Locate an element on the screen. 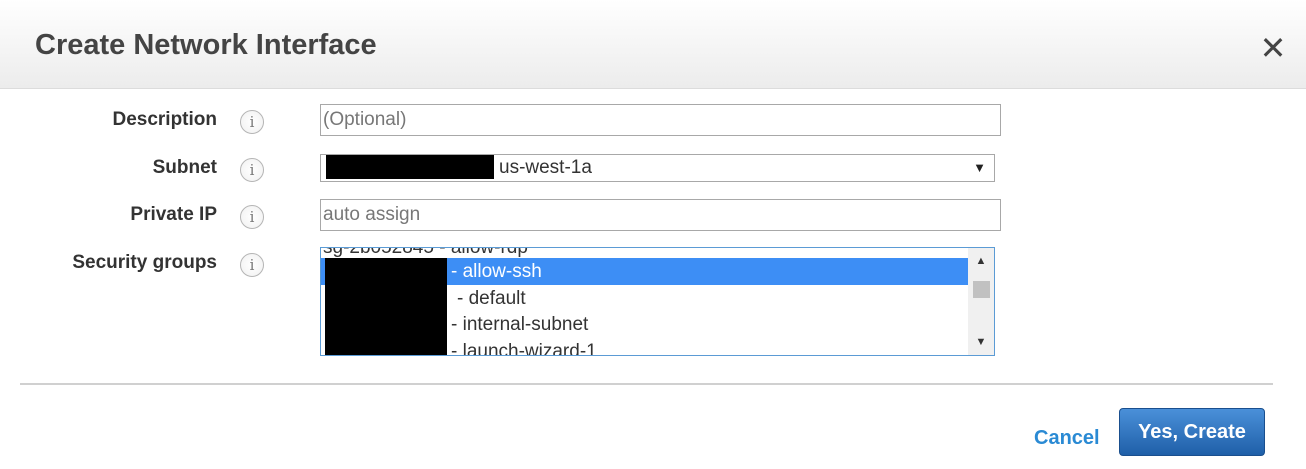 This screenshot has width=1306, height=469. dialog-title: Create Network Interface is located at coordinates (206, 45).